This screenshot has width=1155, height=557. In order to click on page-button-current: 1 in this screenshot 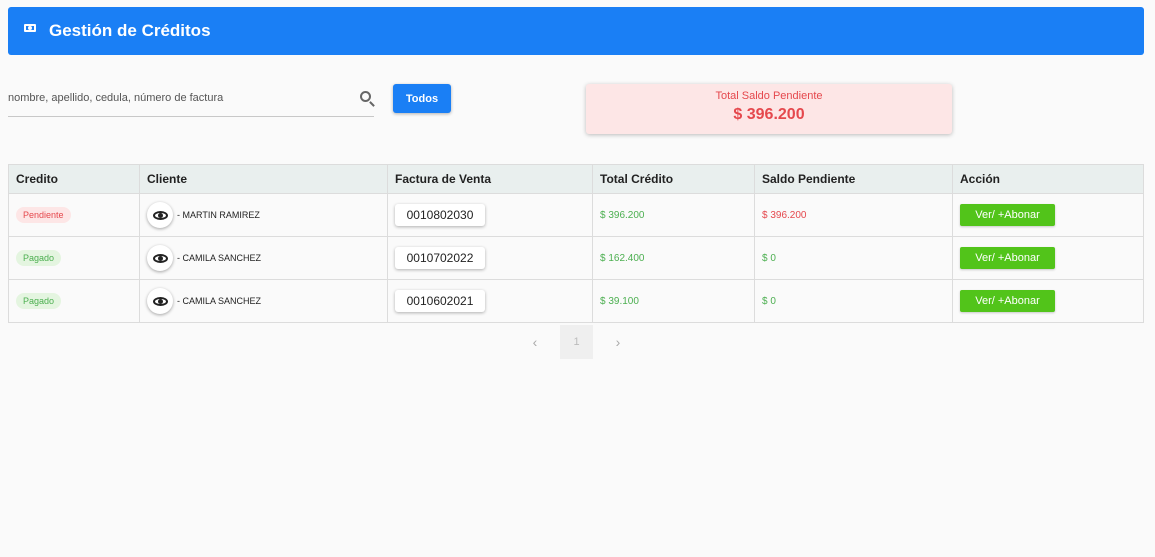, I will do `click(576, 342)`.